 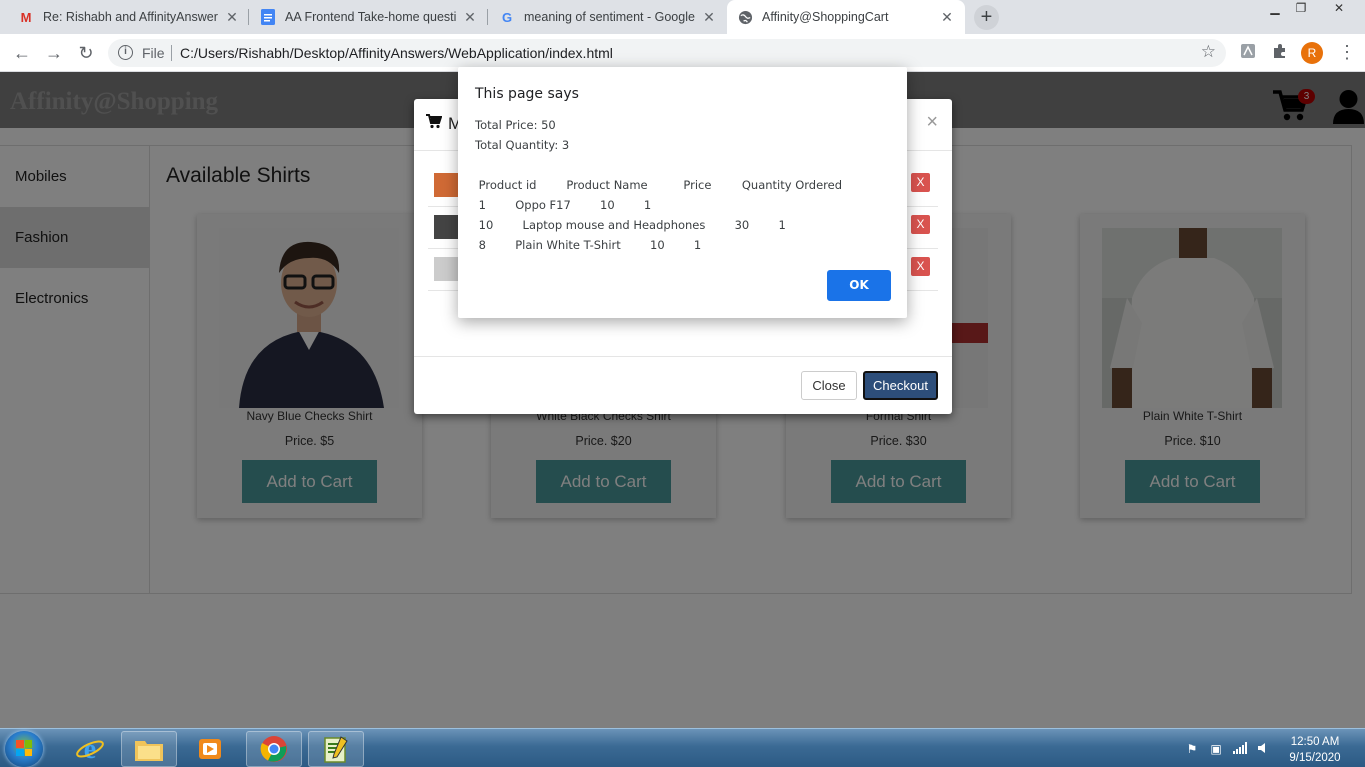 I want to click on network-signal-icon, so click(x=1240, y=749).